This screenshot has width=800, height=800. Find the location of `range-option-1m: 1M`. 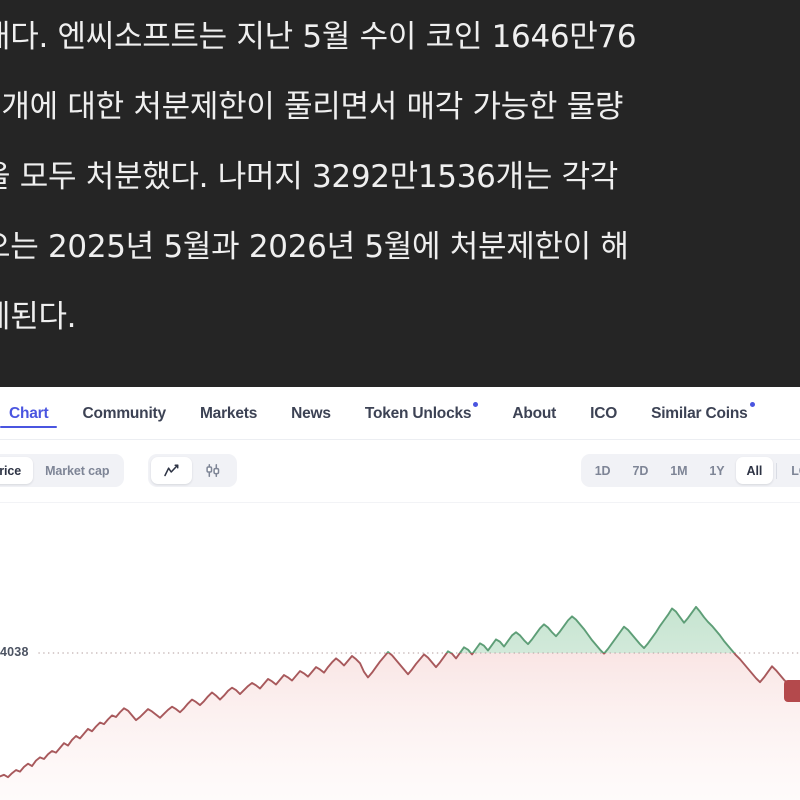

range-option-1m: 1M is located at coordinates (678, 470).